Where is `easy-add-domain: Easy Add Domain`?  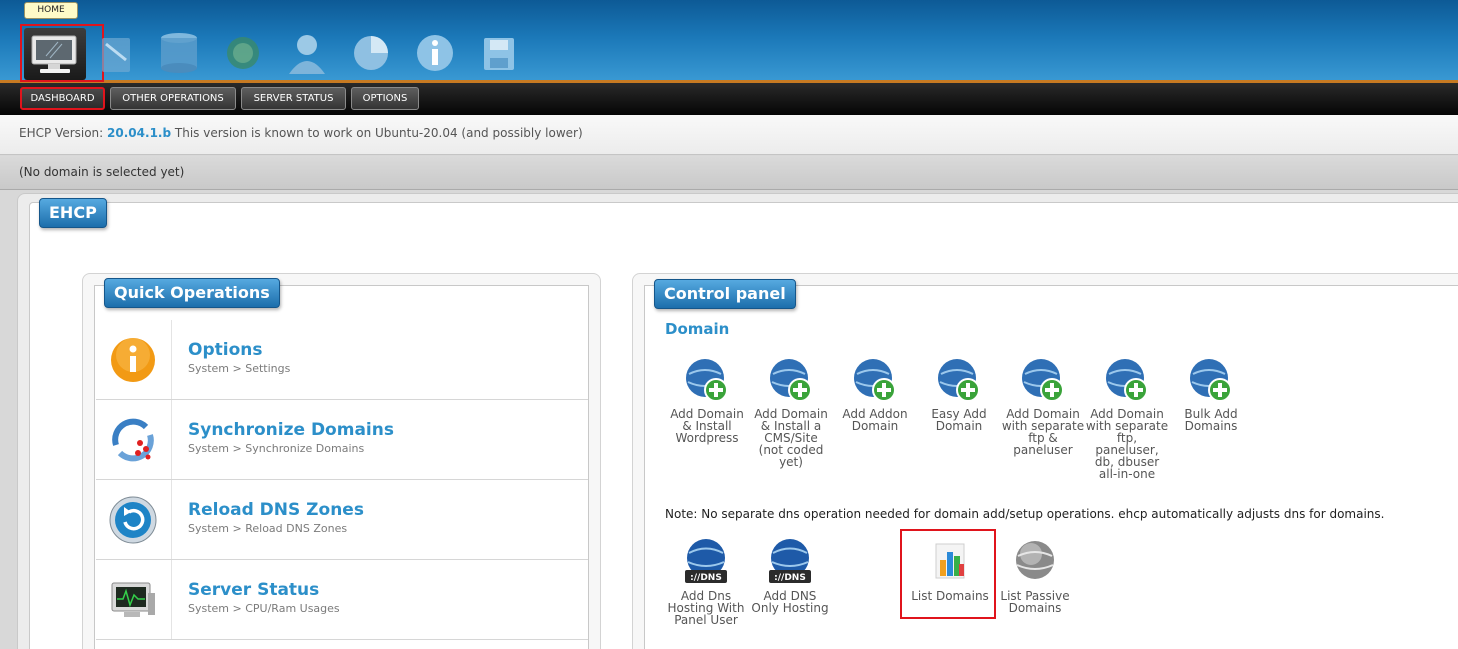 easy-add-domain: Easy Add Domain is located at coordinates (959, 394).